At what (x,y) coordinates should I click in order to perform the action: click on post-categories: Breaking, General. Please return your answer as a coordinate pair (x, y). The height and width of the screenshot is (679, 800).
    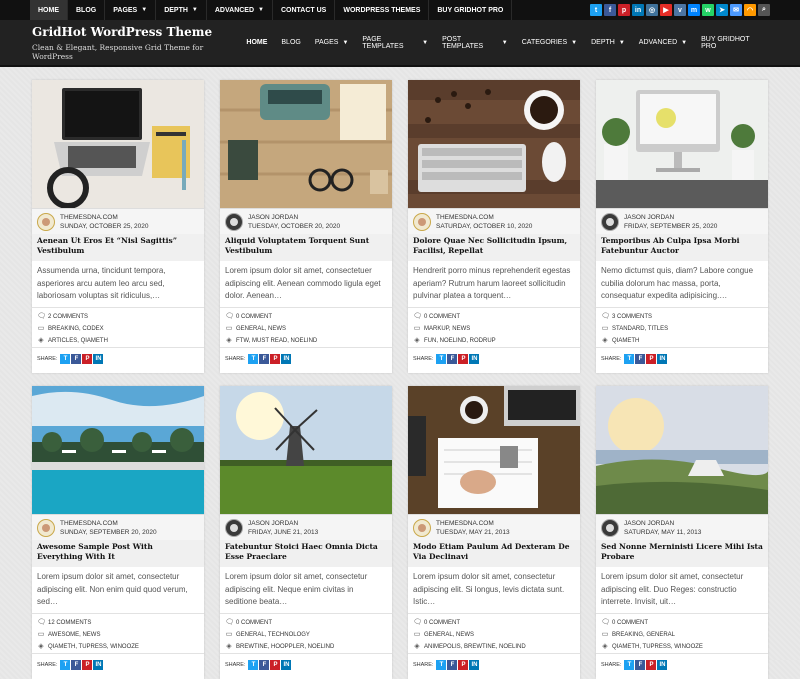
    Looking at the image, I should click on (643, 635).